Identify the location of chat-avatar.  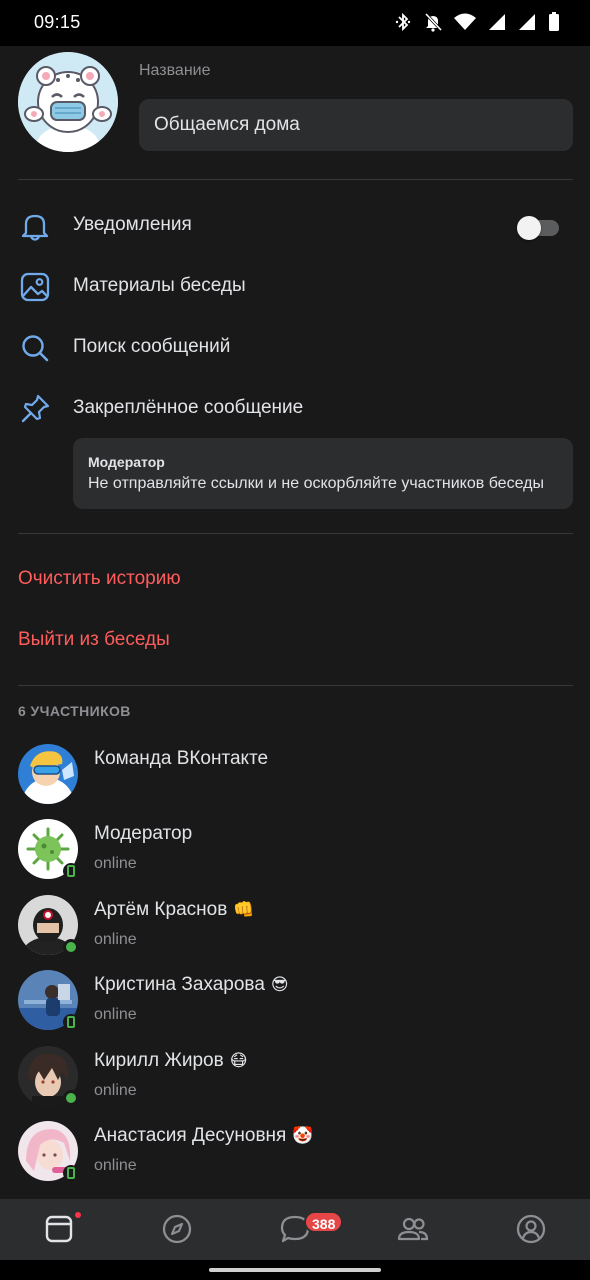
(68, 102).